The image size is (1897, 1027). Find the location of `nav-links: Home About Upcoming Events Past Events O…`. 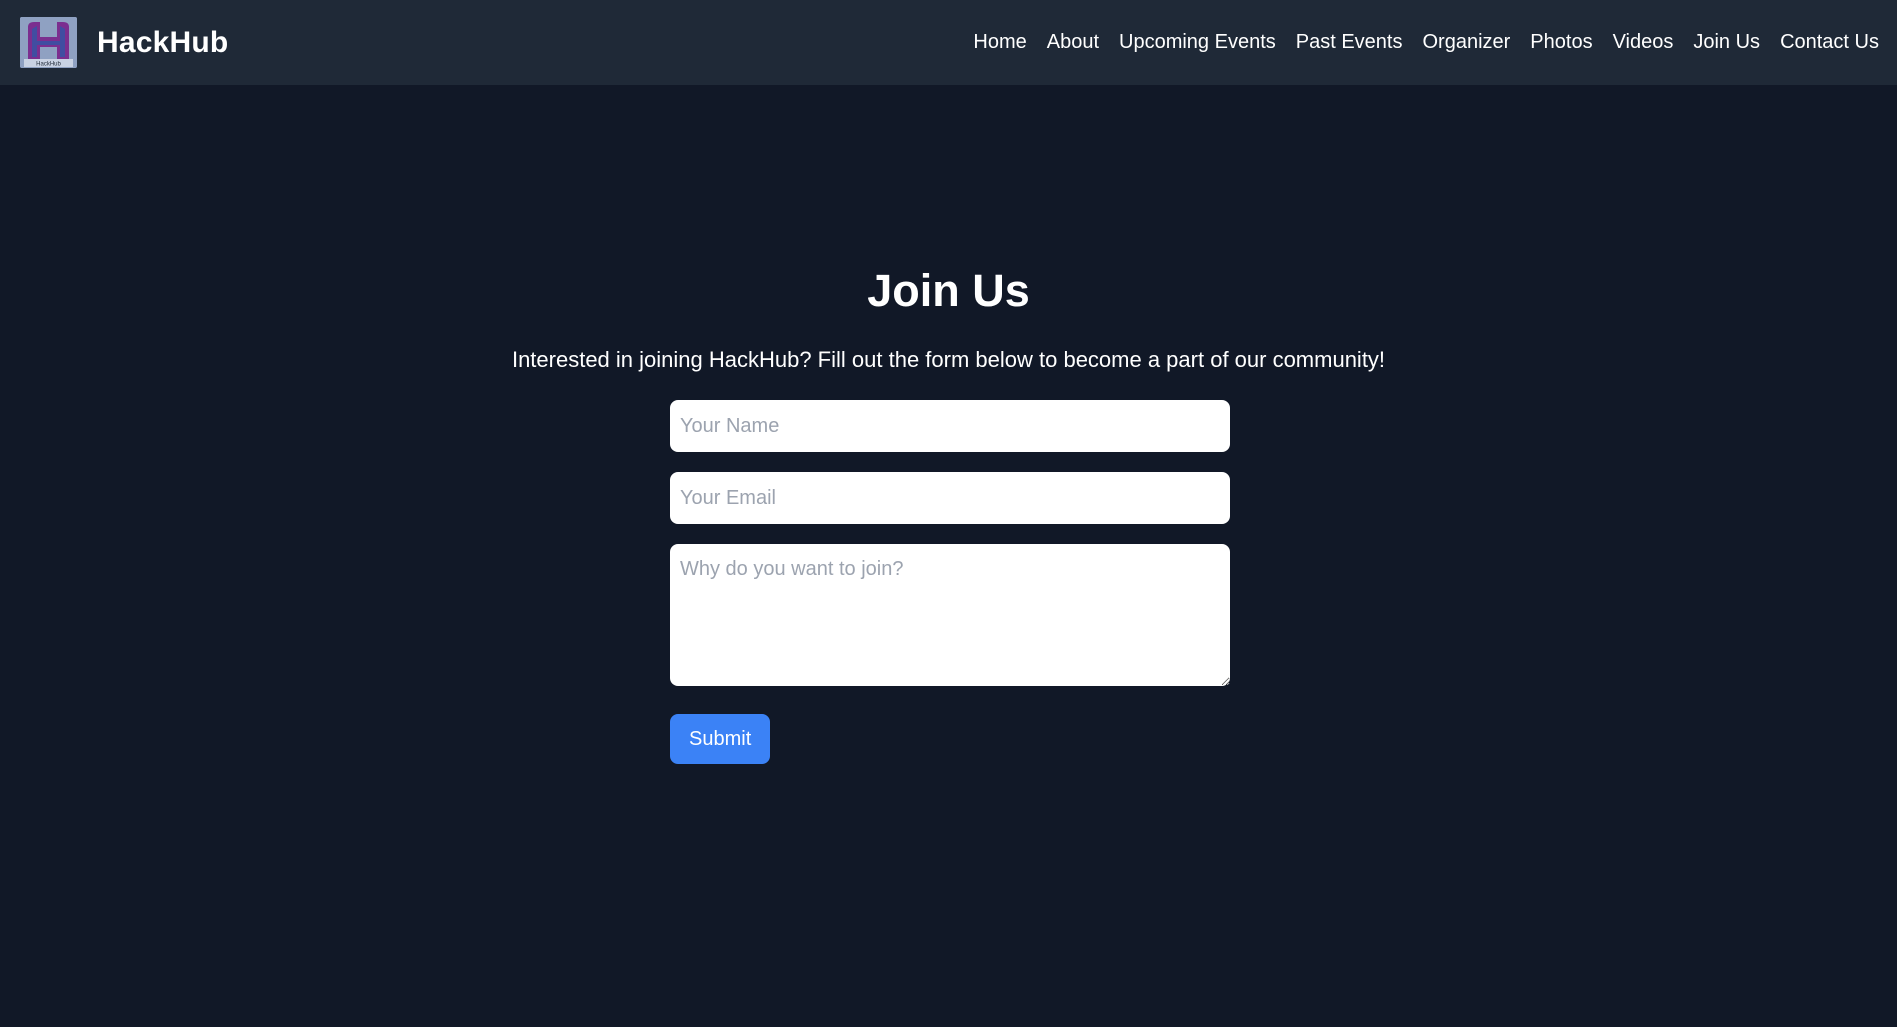

nav-links: Home About Upcoming Events Past Events O… is located at coordinates (1426, 42).